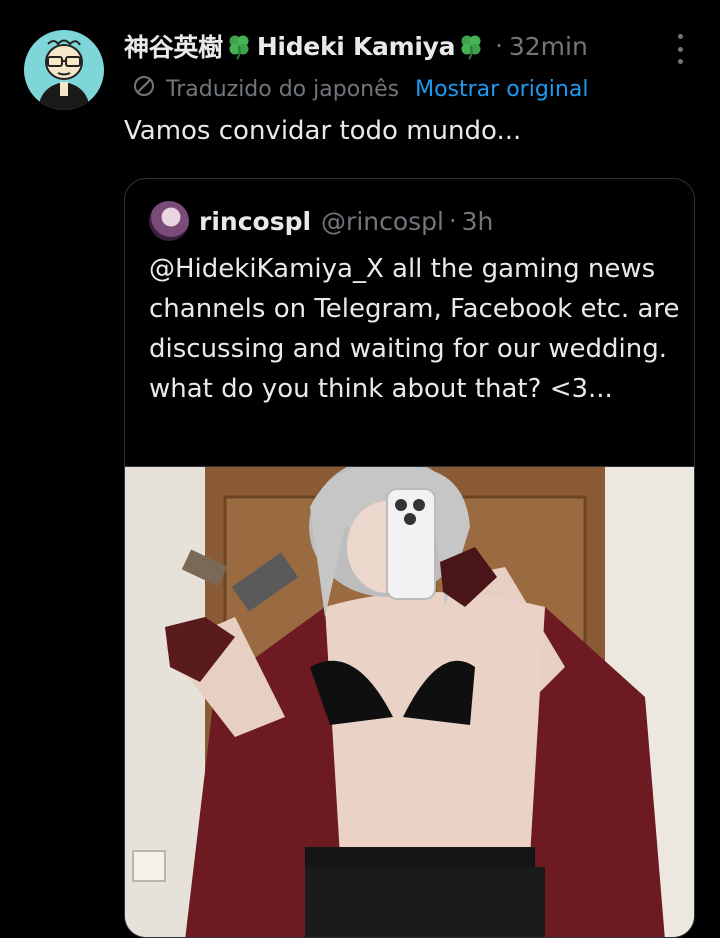  What do you see at coordinates (382, 221) in the screenshot?
I see `quoted-author-handle: @rincospl` at bounding box center [382, 221].